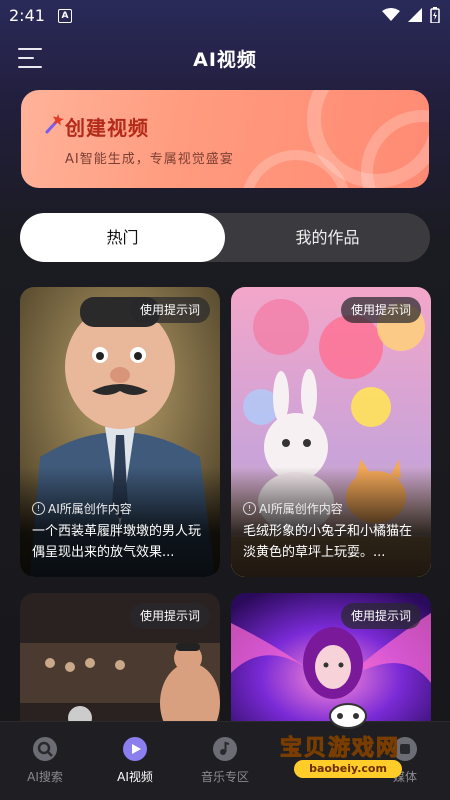 The image size is (450, 800). Describe the element at coordinates (225, 749) in the screenshot. I see `music-icon` at that location.